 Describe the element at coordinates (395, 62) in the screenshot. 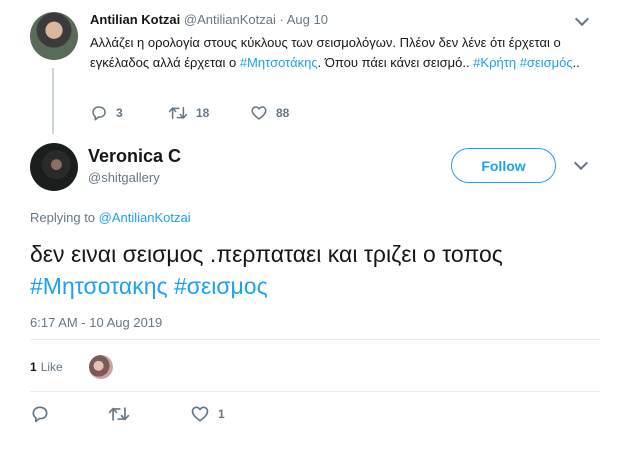

I see `tweet-text-part: . Όπου πάει κάνει σεισμό..` at that location.